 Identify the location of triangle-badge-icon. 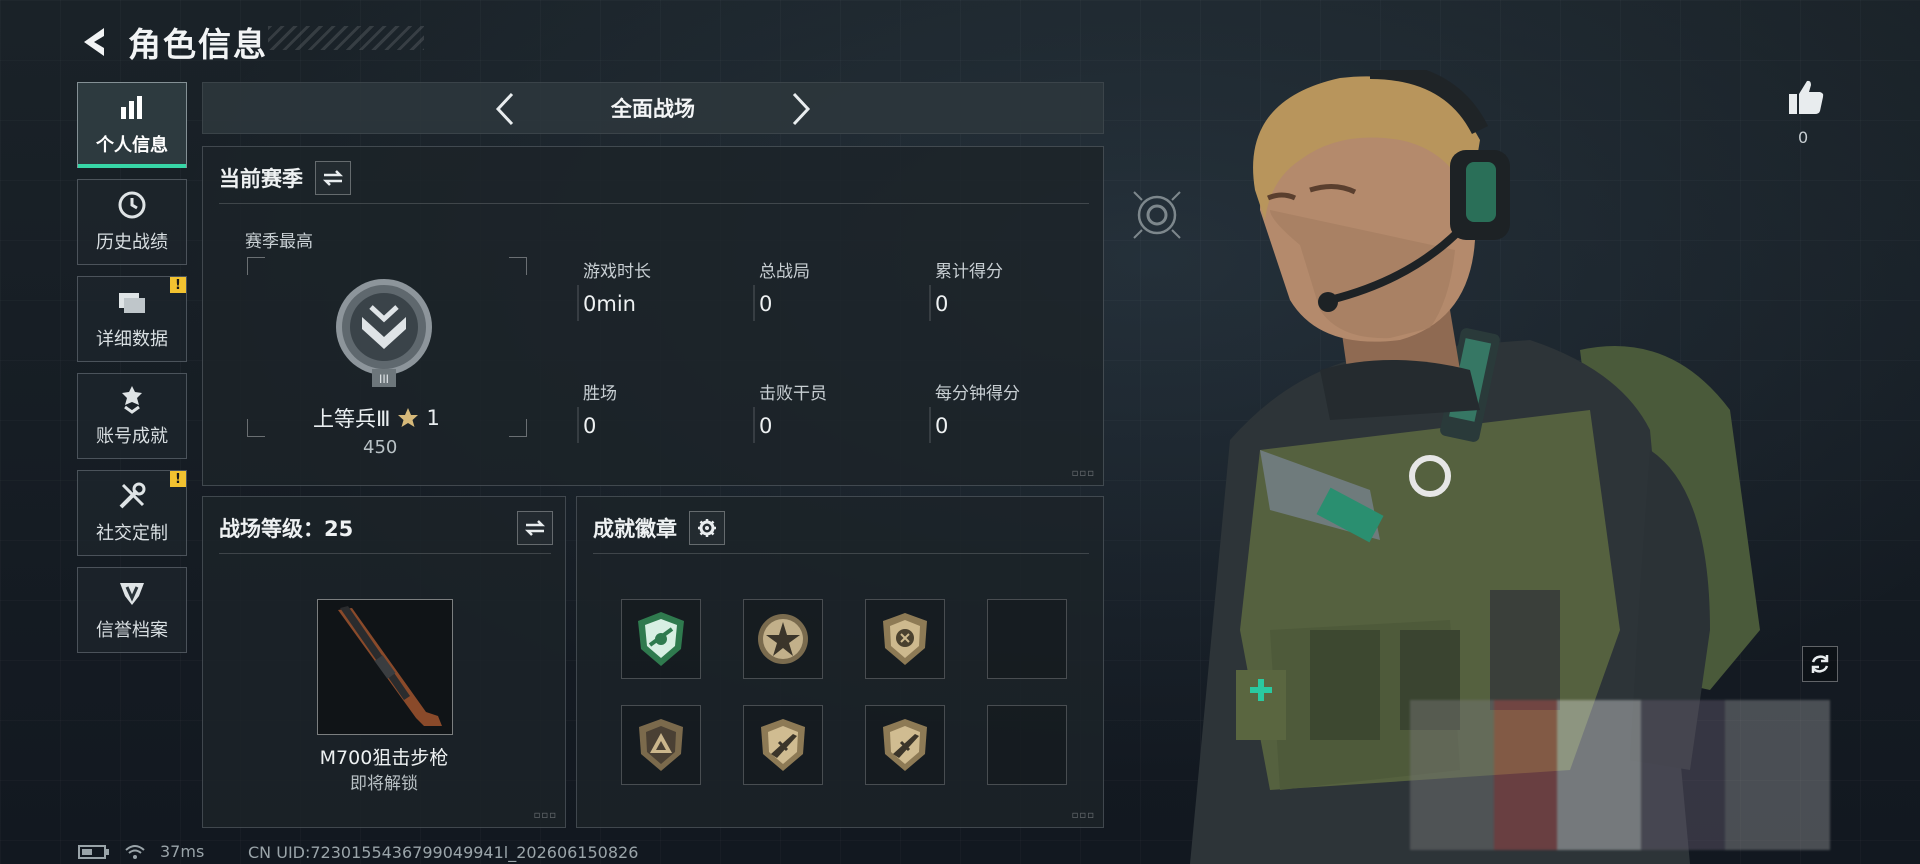
(661, 745).